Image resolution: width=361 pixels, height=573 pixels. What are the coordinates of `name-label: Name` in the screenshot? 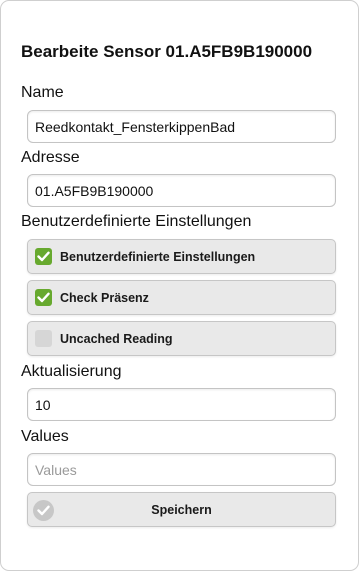 It's located at (42, 92).